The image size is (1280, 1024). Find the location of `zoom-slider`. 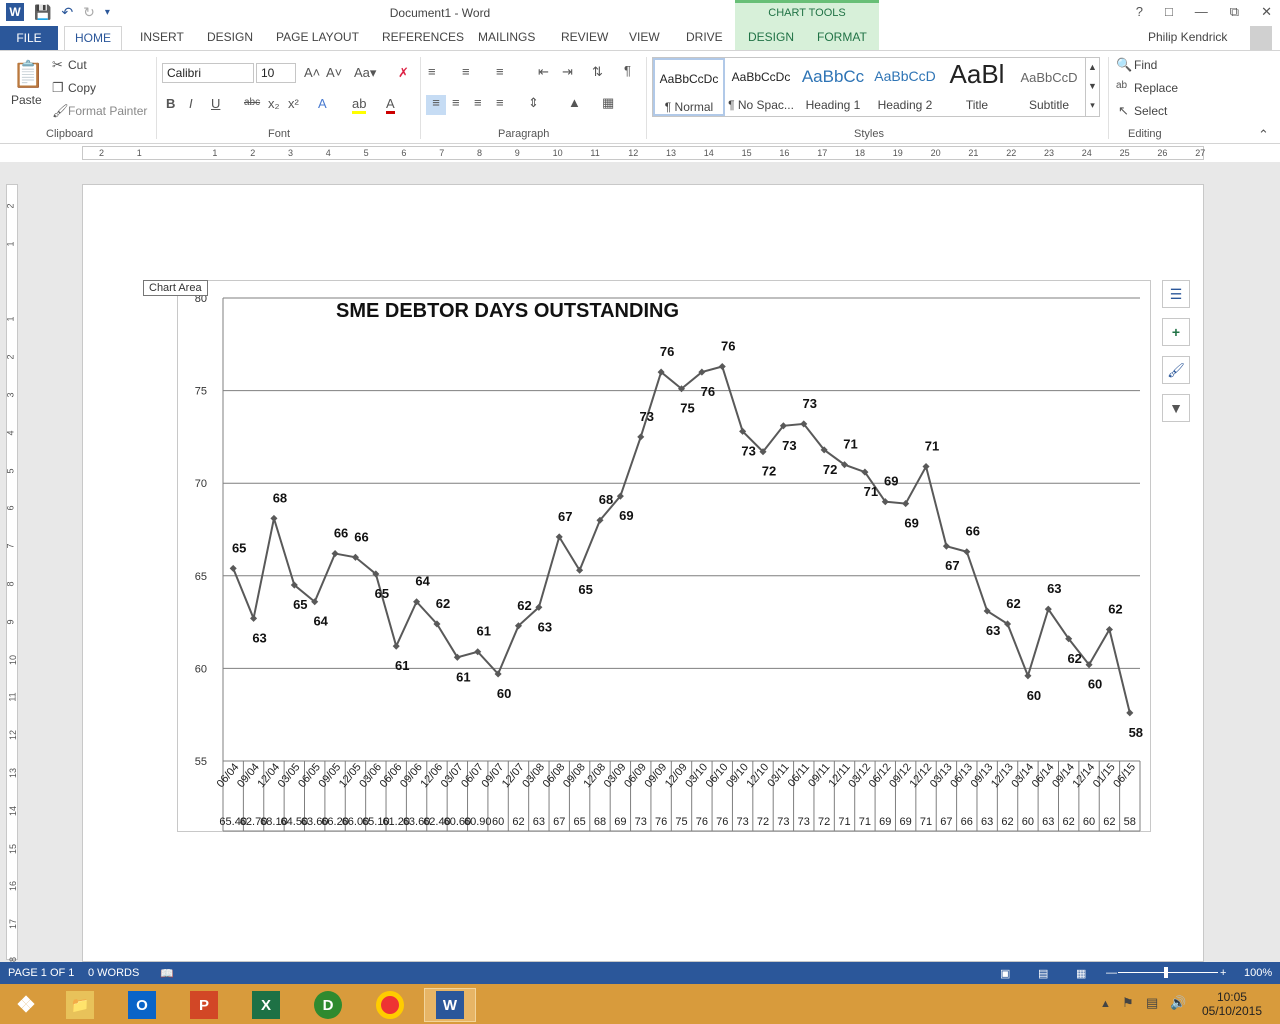

zoom-slider is located at coordinates (1168, 972).